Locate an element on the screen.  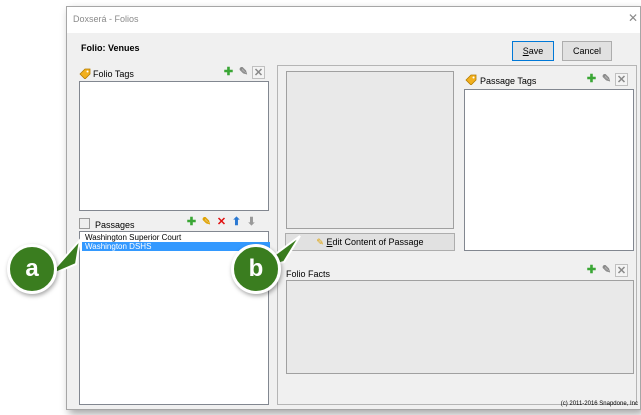
add-folio-fact-icon: ✚ is located at coordinates (591, 270).